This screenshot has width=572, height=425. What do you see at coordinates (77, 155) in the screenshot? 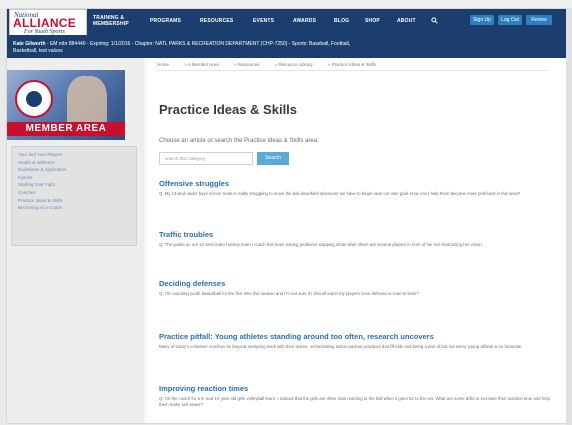
I see `sidebar-item-you-and-your-players: Your and Your Players` at bounding box center [77, 155].